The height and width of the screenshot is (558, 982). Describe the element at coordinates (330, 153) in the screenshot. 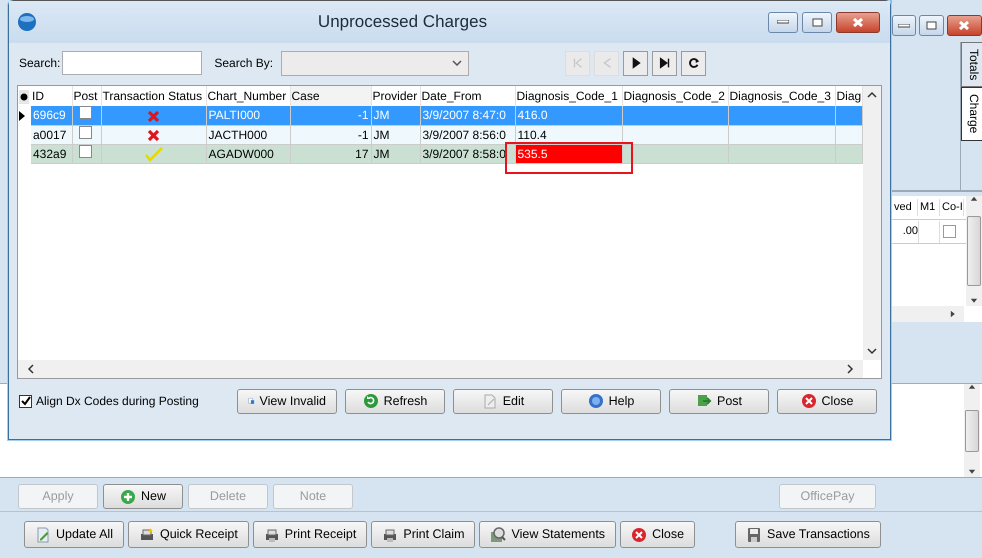

I see `table-cell: 17` at that location.